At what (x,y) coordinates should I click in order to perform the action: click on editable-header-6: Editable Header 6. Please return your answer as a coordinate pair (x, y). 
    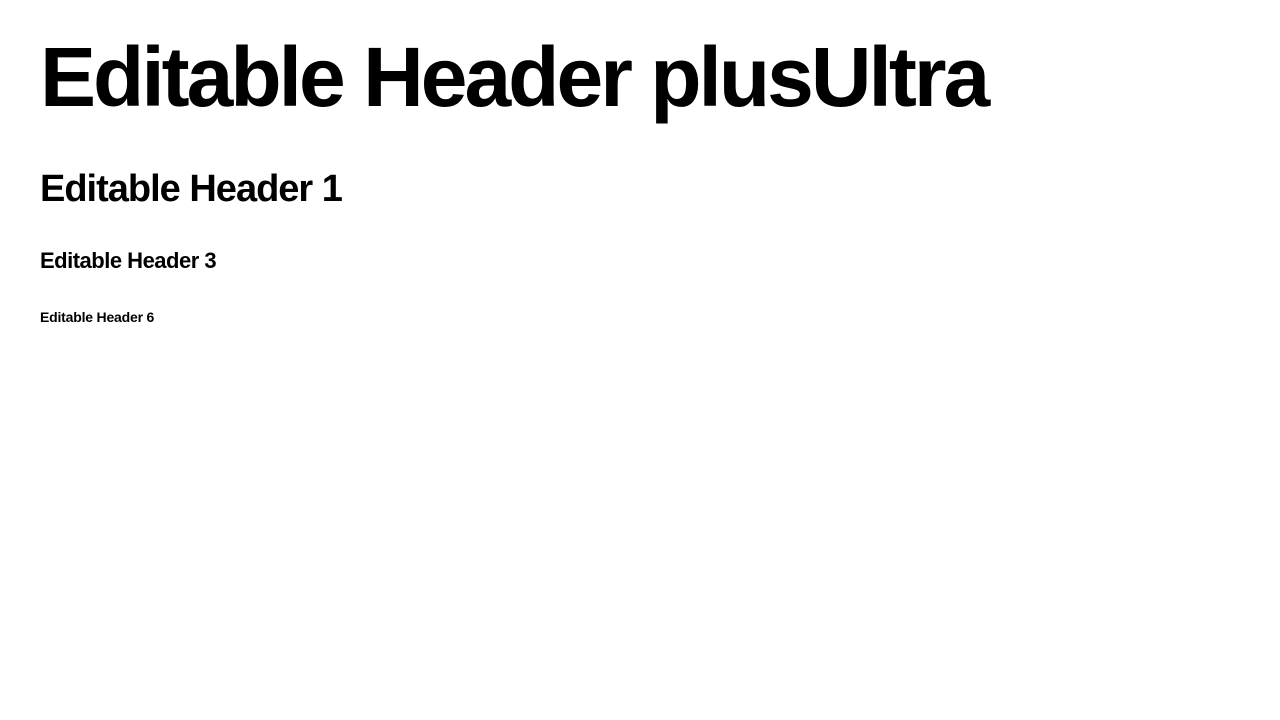
    Looking at the image, I should click on (97, 317).